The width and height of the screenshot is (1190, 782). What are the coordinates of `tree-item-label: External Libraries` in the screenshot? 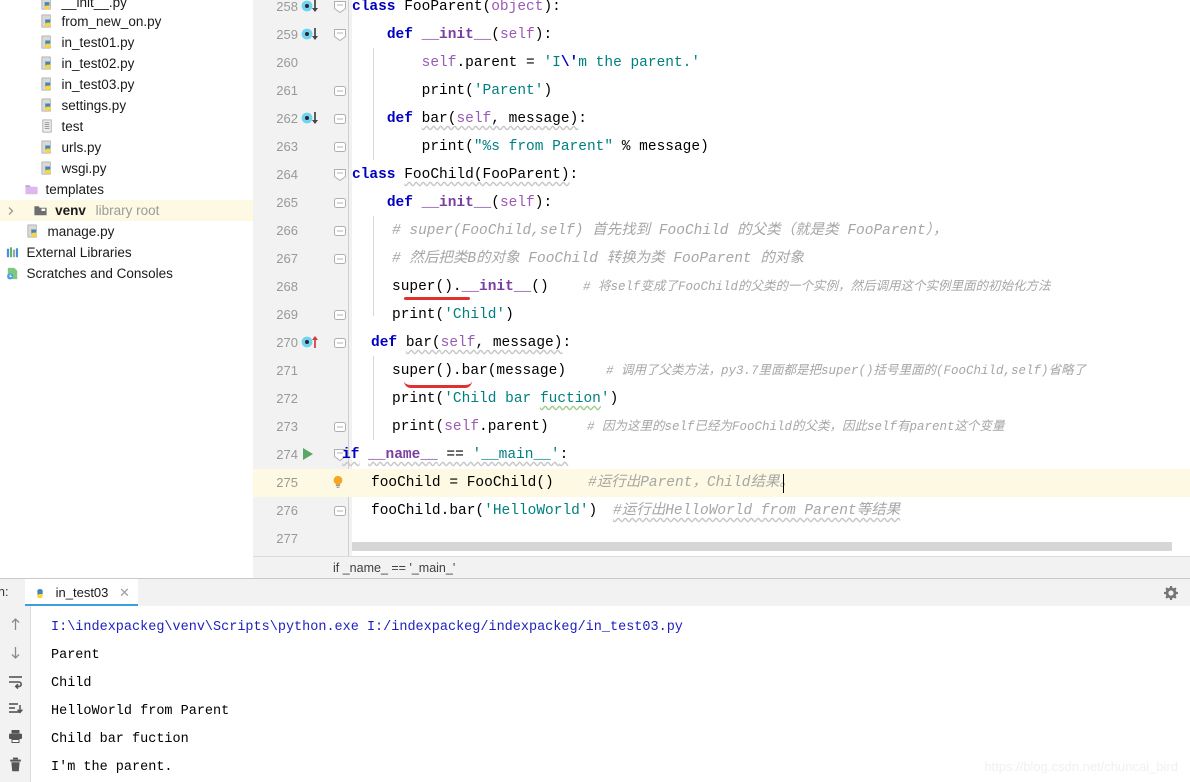 It's located at (79, 252).